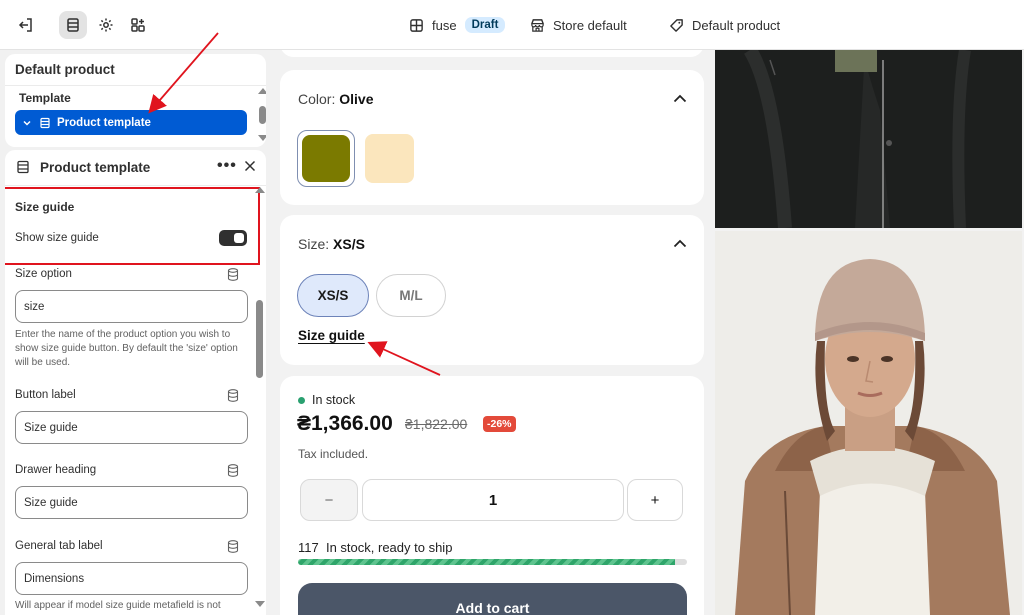 The image size is (1024, 615). I want to click on general-tab-label-input: Dimensions, so click(131, 578).